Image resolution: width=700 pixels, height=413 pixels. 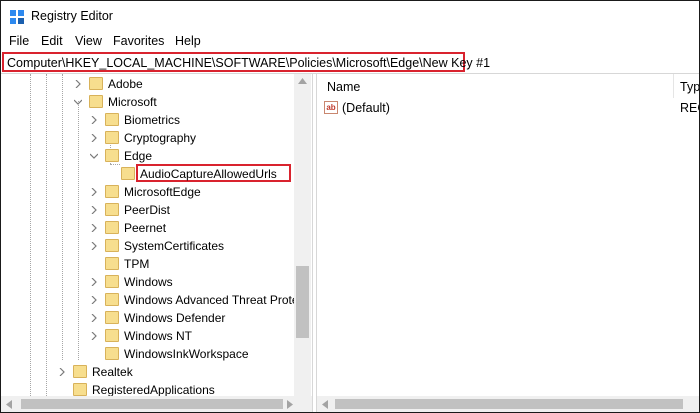 I want to click on tree-horizontal-scrollbar, so click(x=156, y=404).